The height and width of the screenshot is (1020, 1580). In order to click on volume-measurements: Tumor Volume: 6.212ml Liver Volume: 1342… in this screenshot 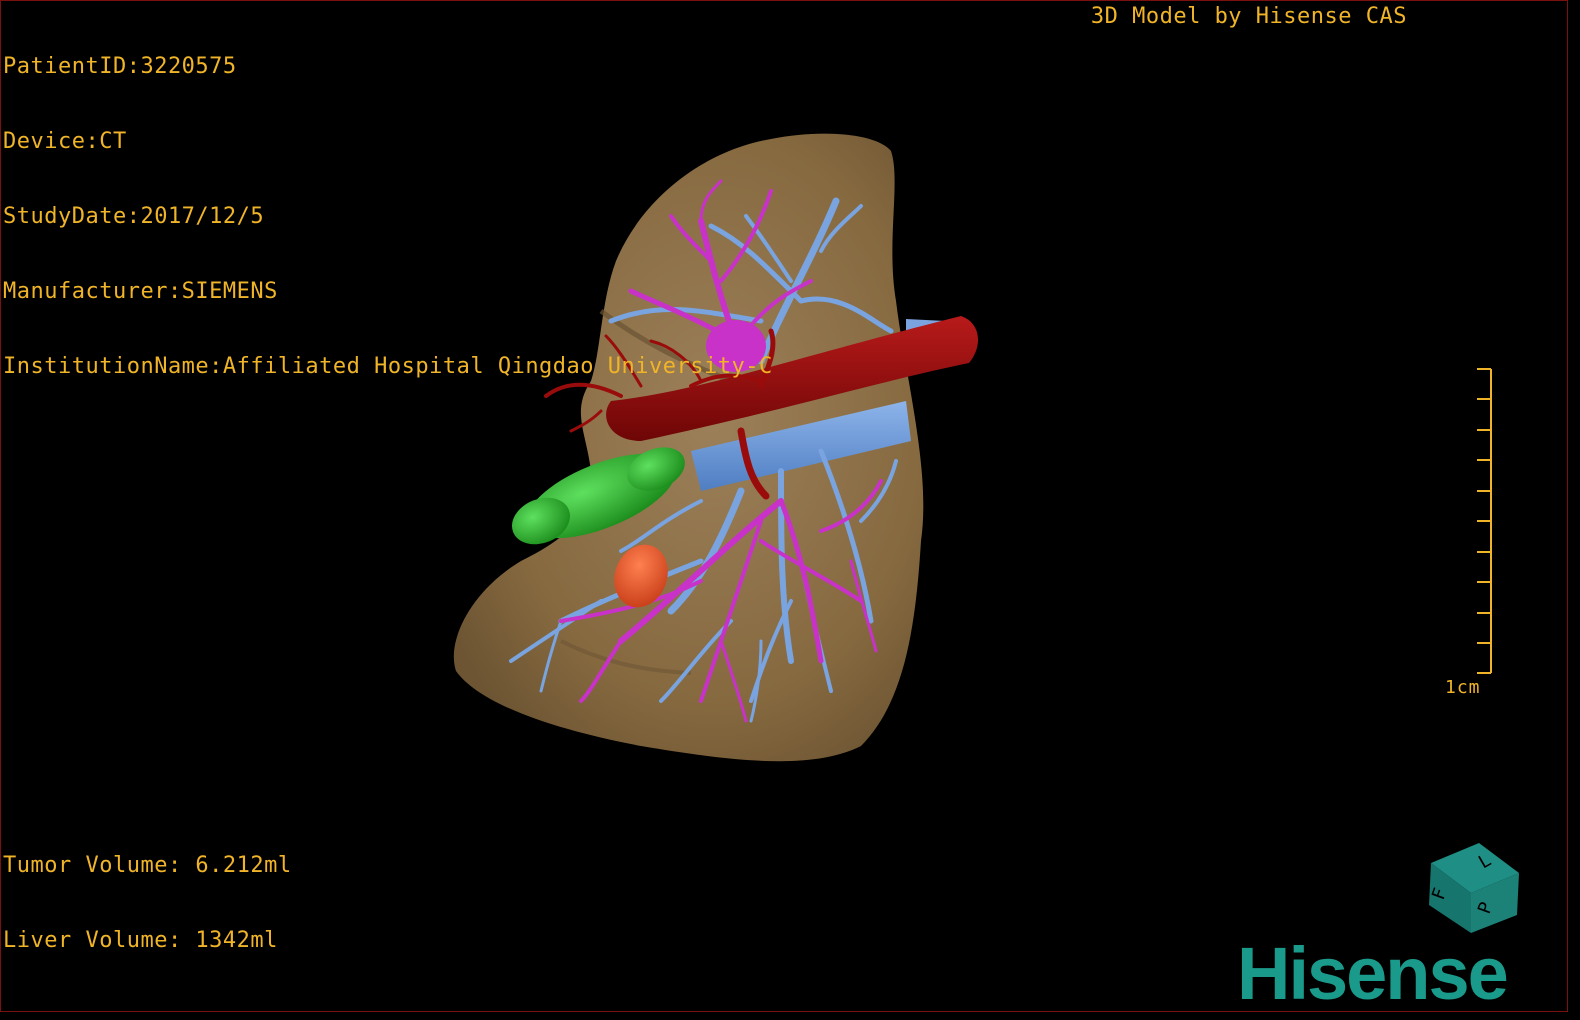, I will do `click(147, 903)`.